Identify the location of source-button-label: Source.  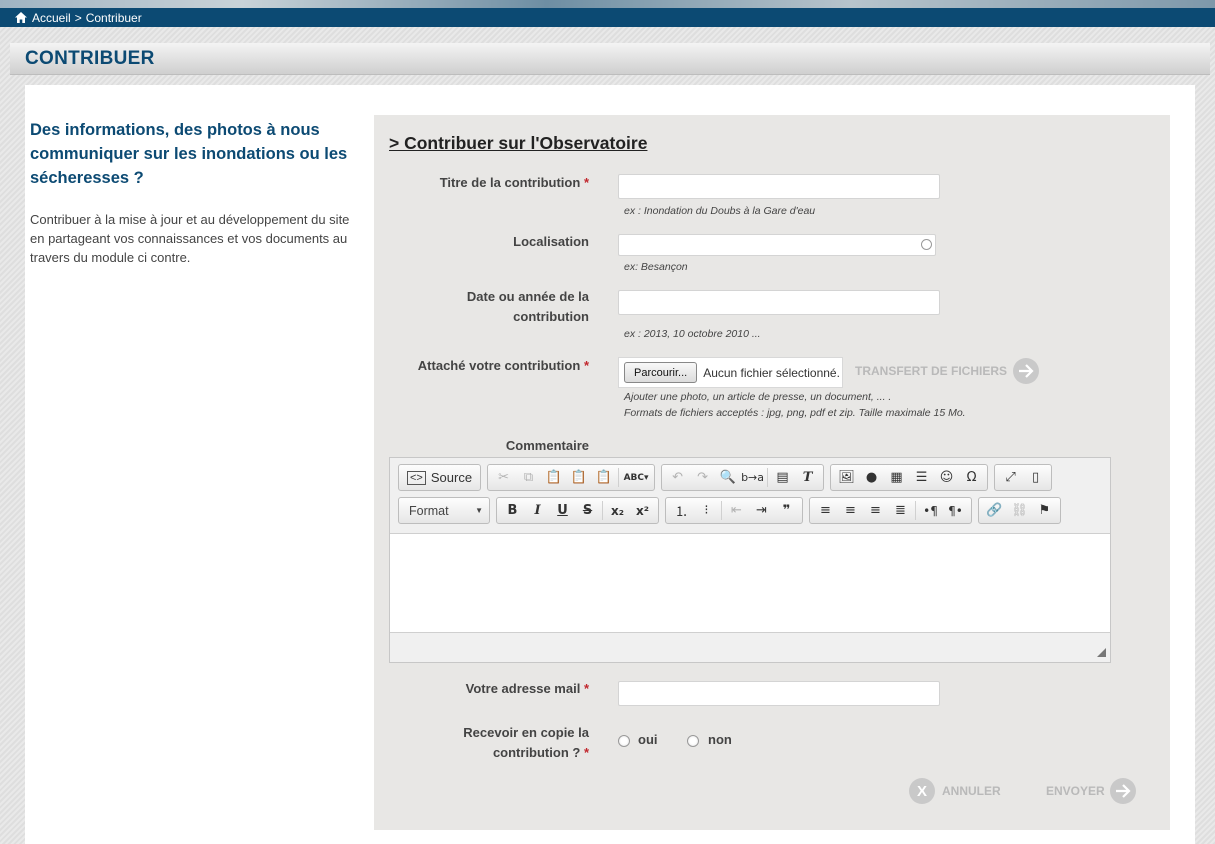
(451, 477).